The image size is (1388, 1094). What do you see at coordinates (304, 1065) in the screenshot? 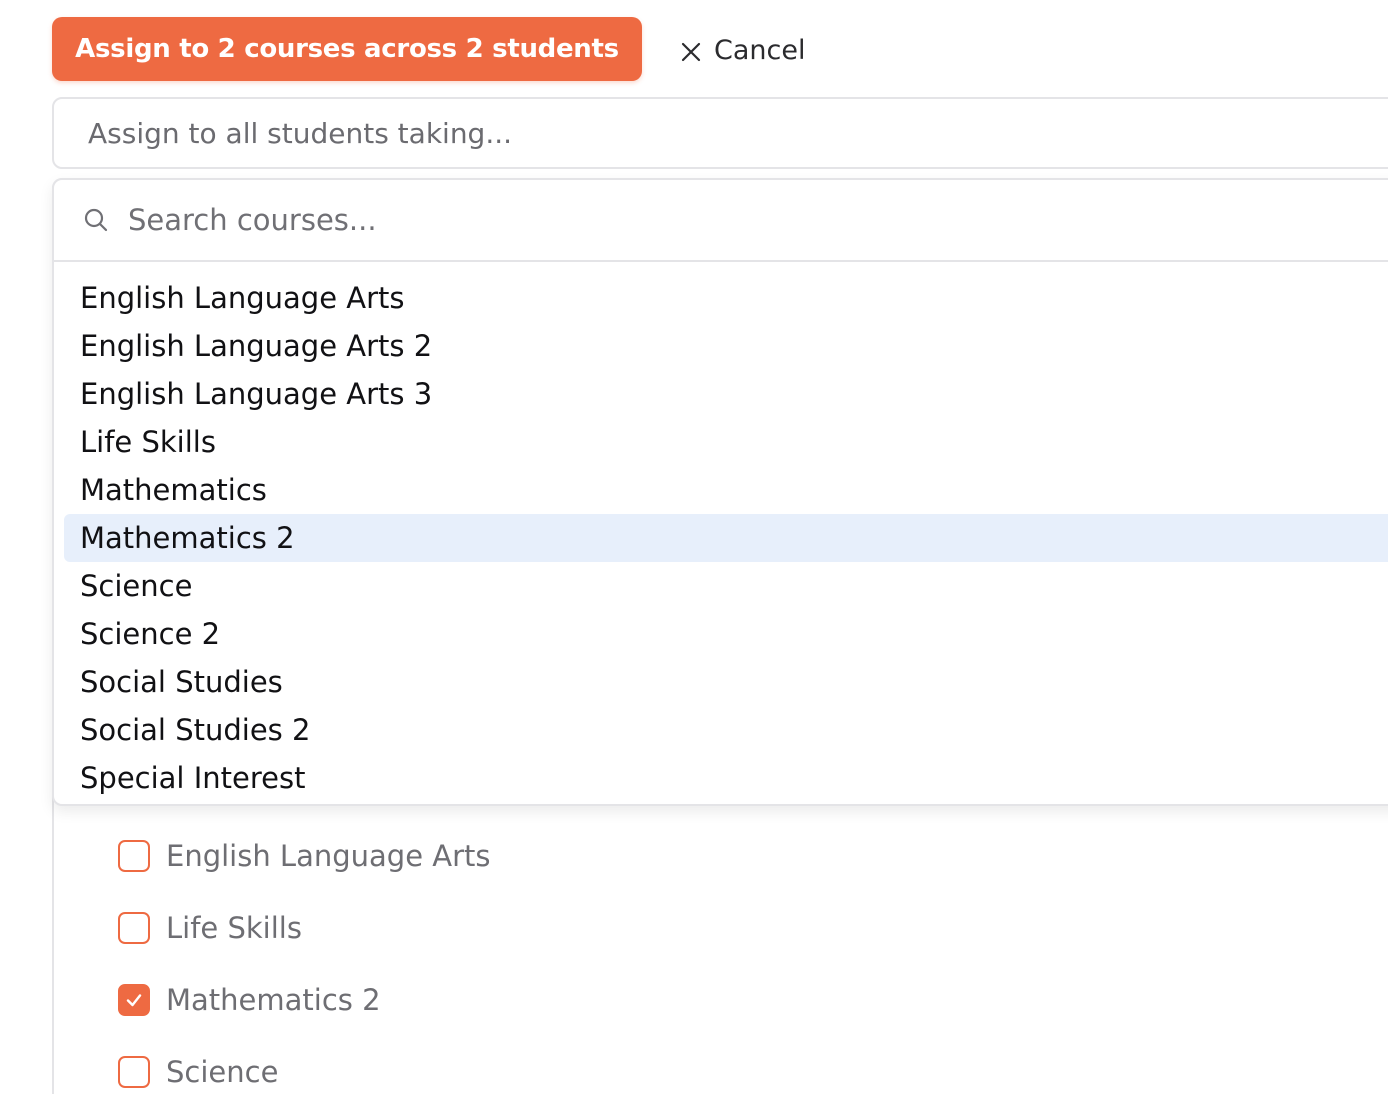
I see `course-checklist-item: Science` at bounding box center [304, 1065].